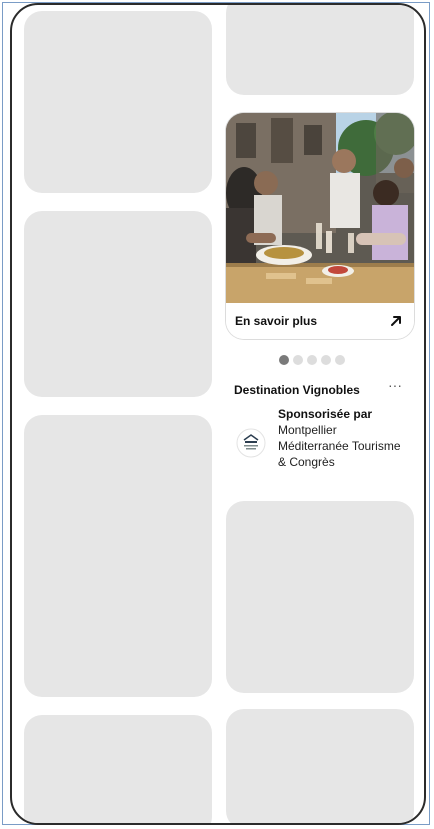  What do you see at coordinates (251, 443) in the screenshot?
I see `sponsor-logo` at bounding box center [251, 443].